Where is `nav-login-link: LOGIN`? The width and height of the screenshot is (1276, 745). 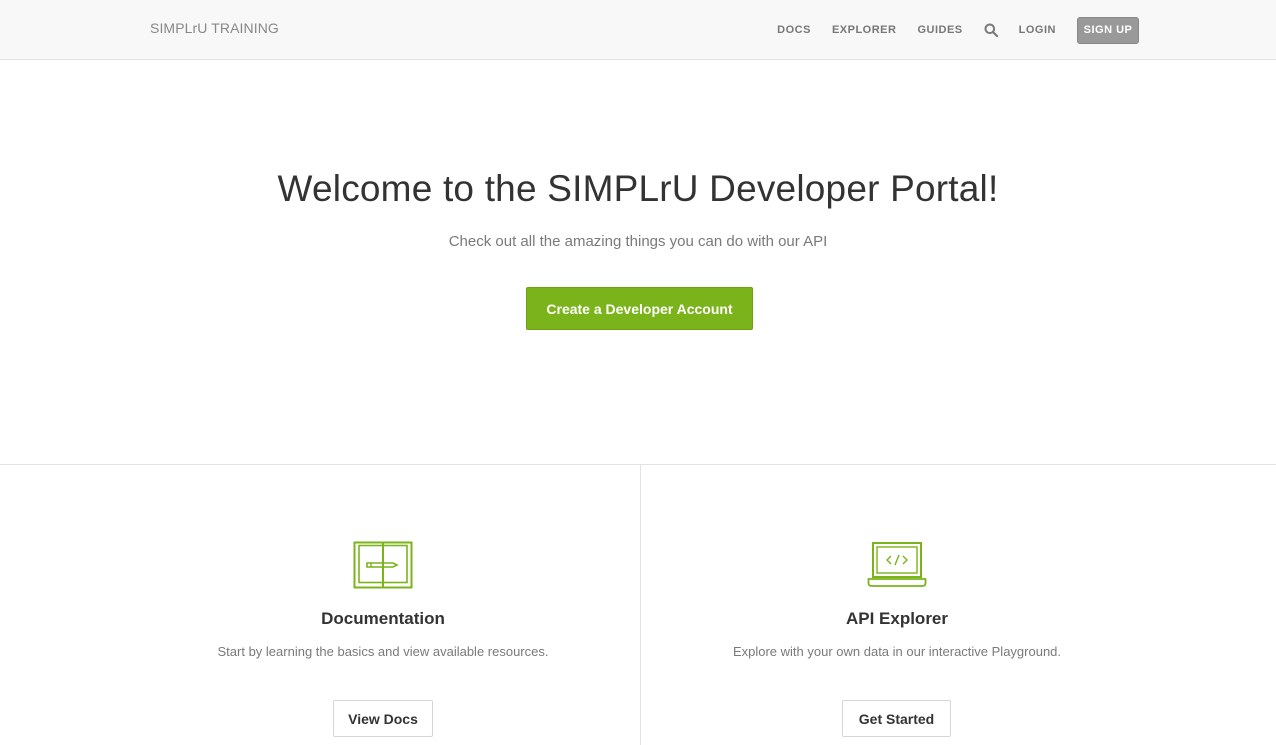 nav-login-link: LOGIN is located at coordinates (1037, 30).